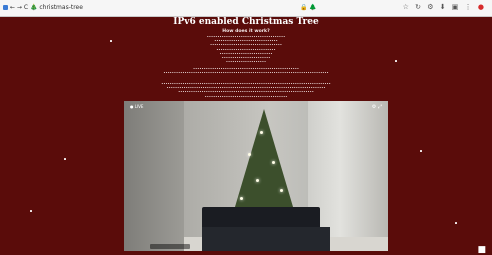 Image resolution: width=492 pixels, height=255 pixels. I want to click on video-controls, so click(170, 246).